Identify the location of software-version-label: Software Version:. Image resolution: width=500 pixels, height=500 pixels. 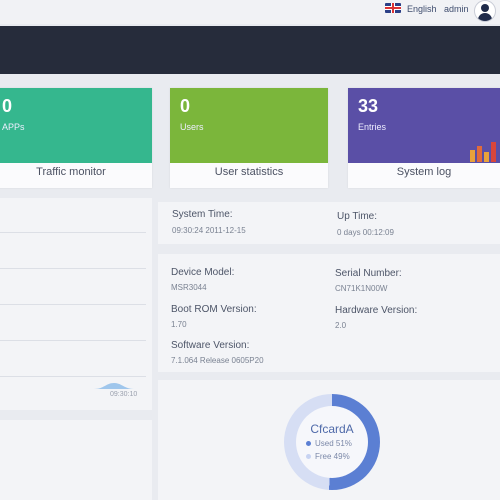
(210, 345).